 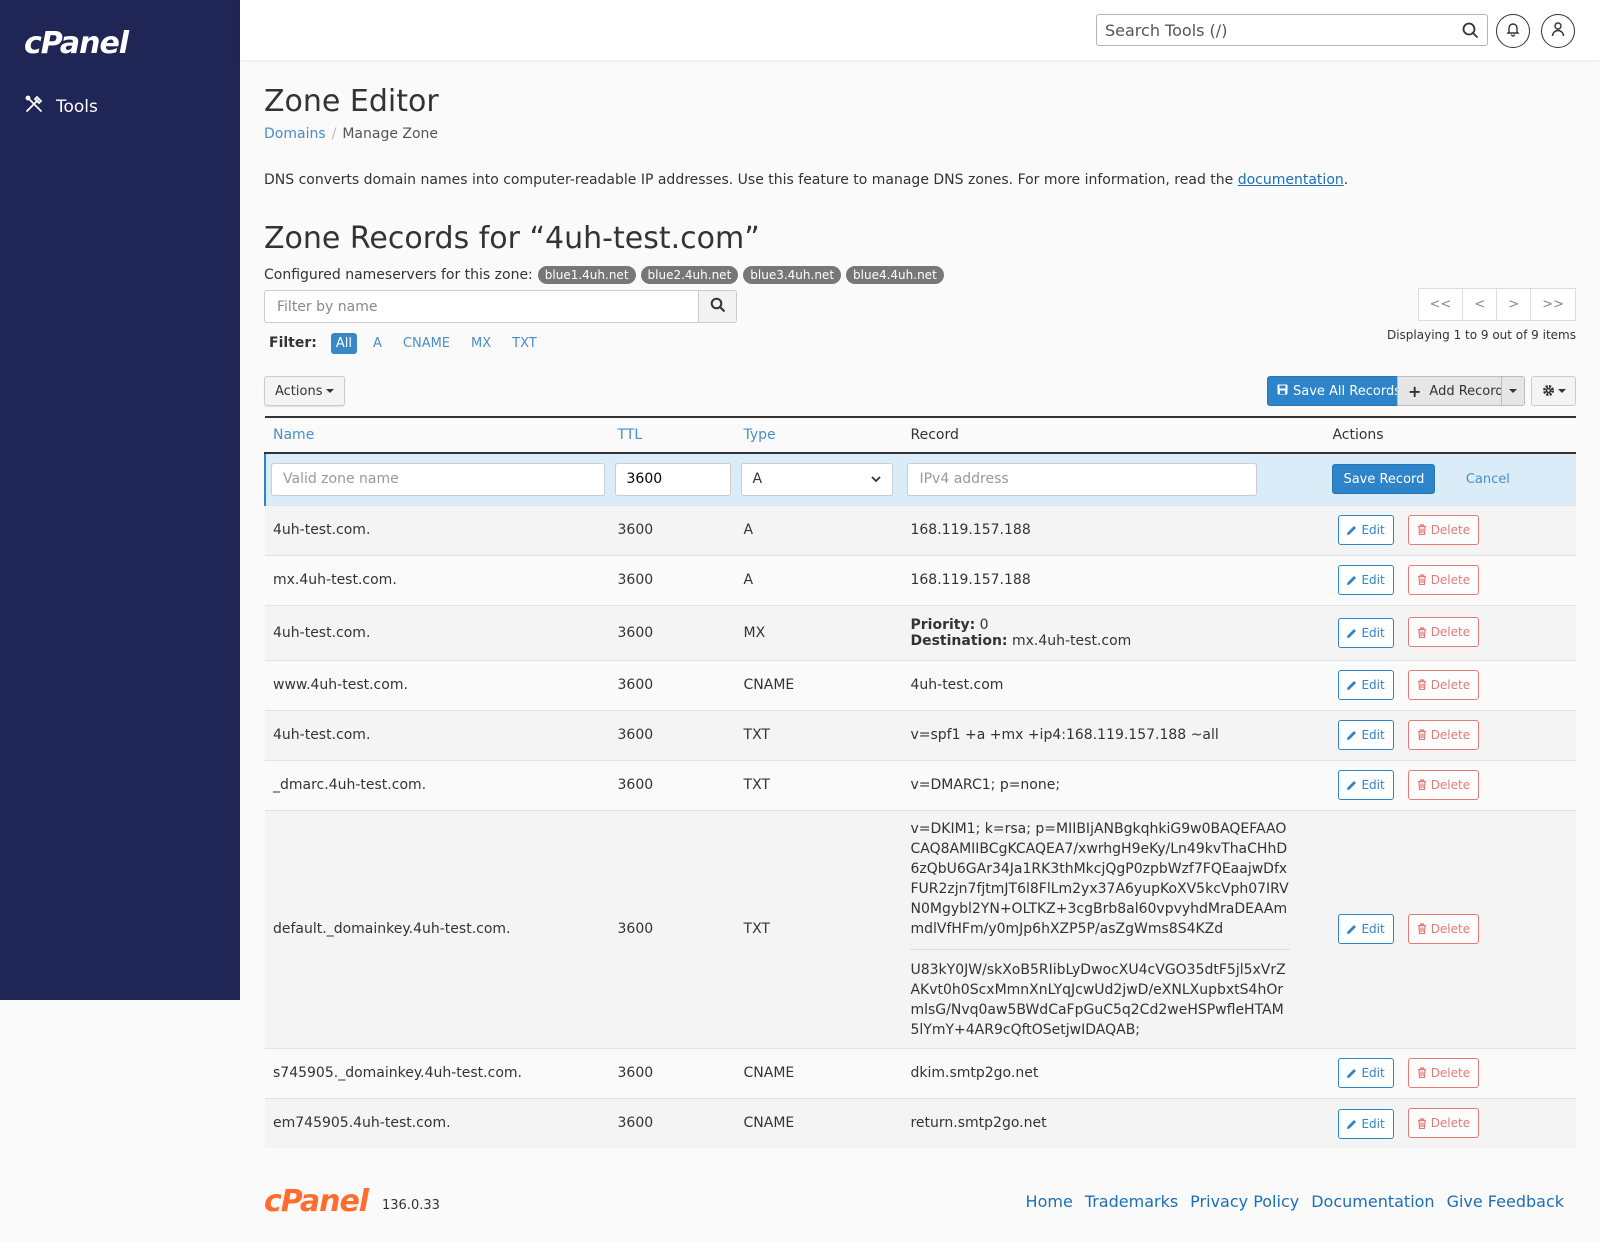 I want to click on filter-a: A, so click(x=377, y=343).